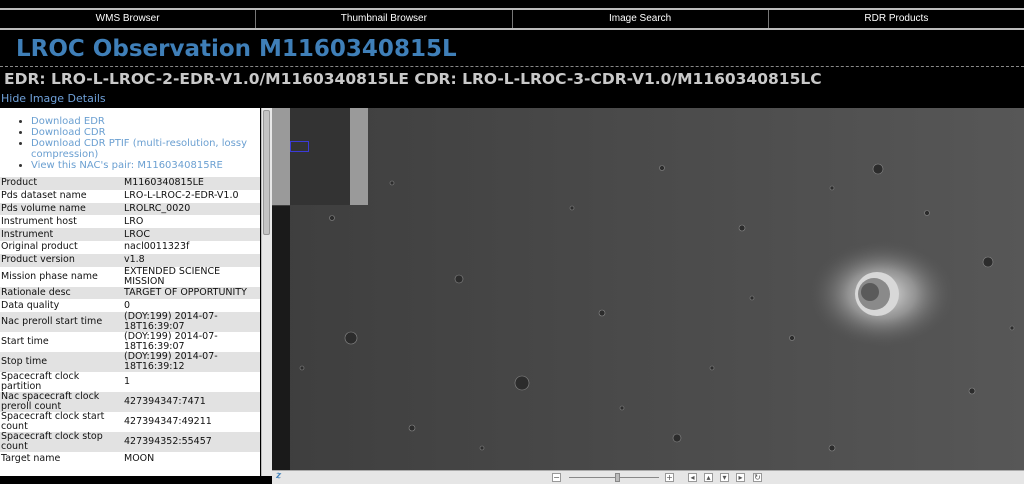 Image resolution: width=1024 pixels, height=484 pixels. What do you see at coordinates (61, 306) in the screenshot?
I see `detail-key: Data quality` at bounding box center [61, 306].